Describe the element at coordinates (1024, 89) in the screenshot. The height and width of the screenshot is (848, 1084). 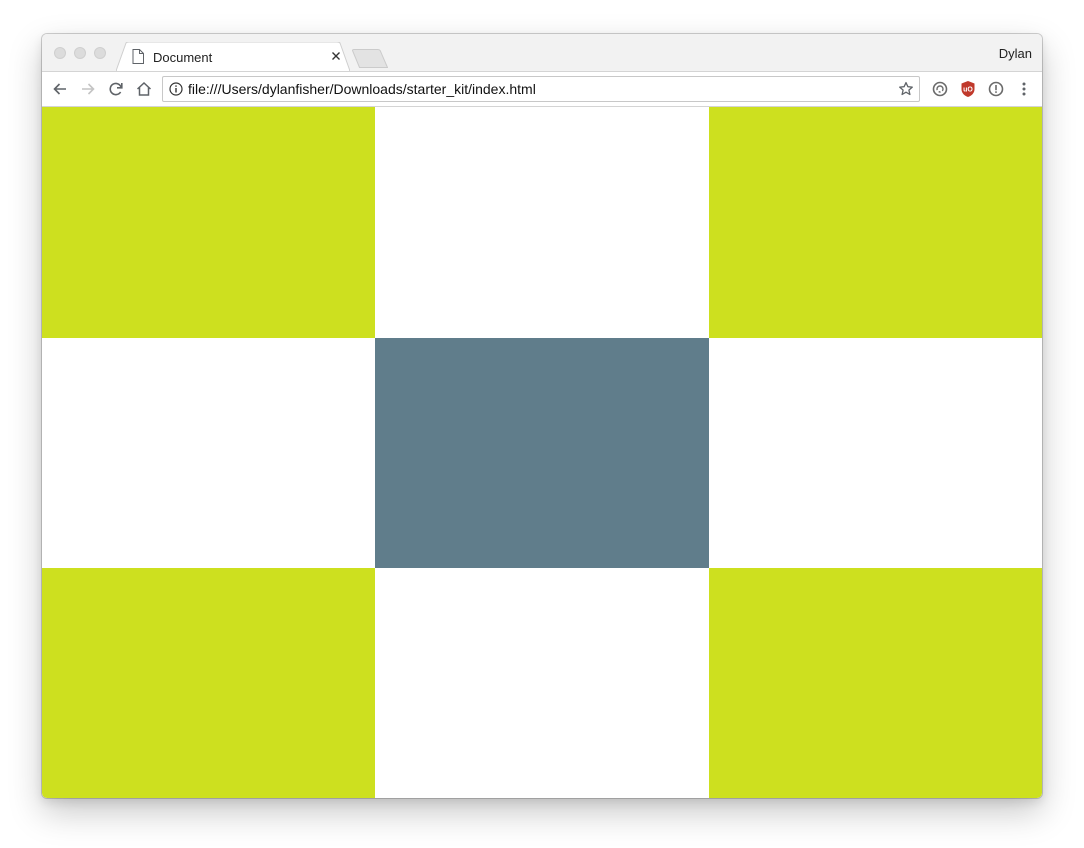
I see `menu-kebab-icon` at that location.